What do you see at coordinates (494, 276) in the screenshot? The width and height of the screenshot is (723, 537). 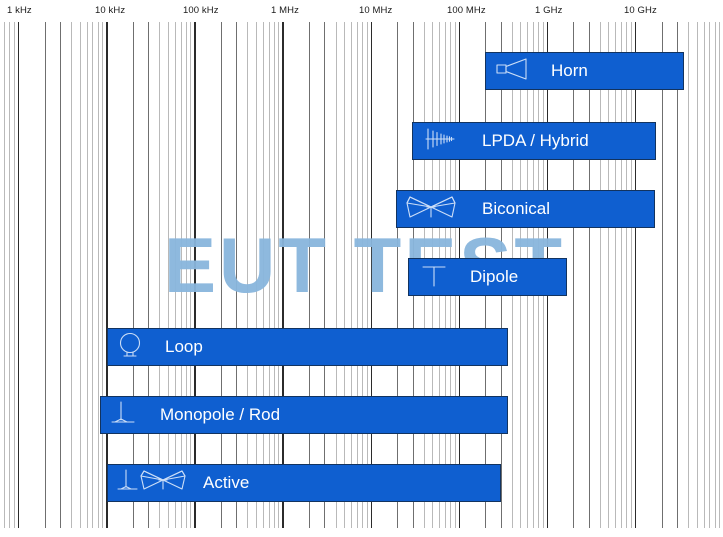 I see `antenna-bar-label: Dipole` at bounding box center [494, 276].